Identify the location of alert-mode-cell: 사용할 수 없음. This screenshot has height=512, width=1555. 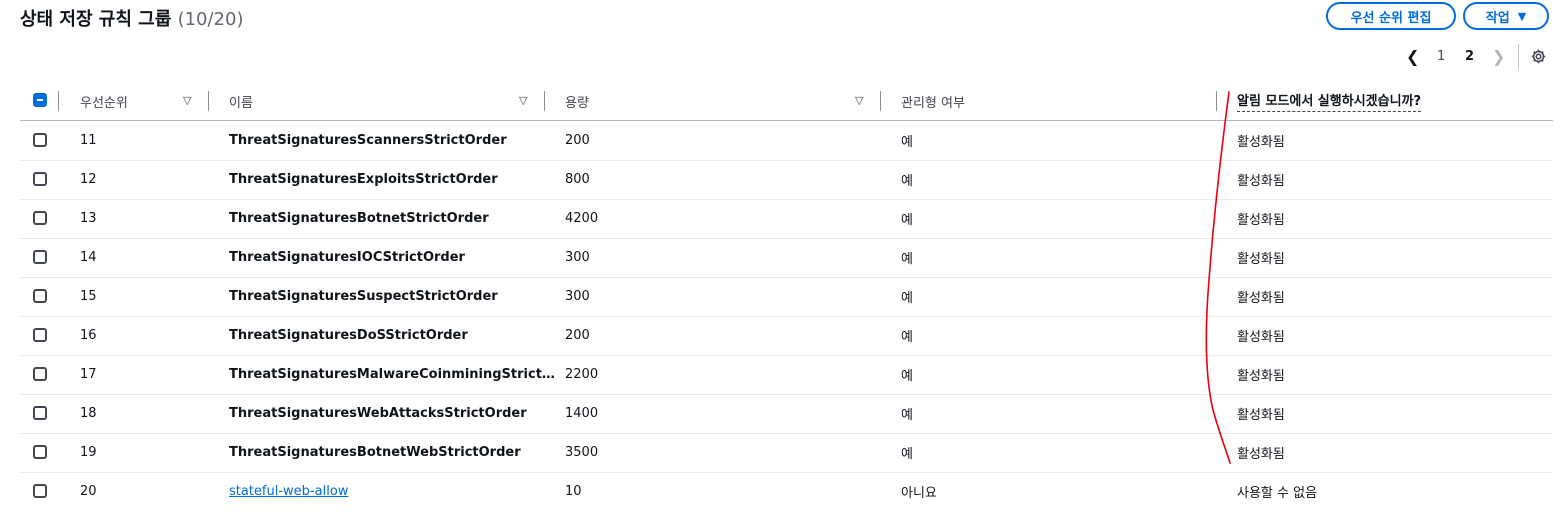
(1277, 493).